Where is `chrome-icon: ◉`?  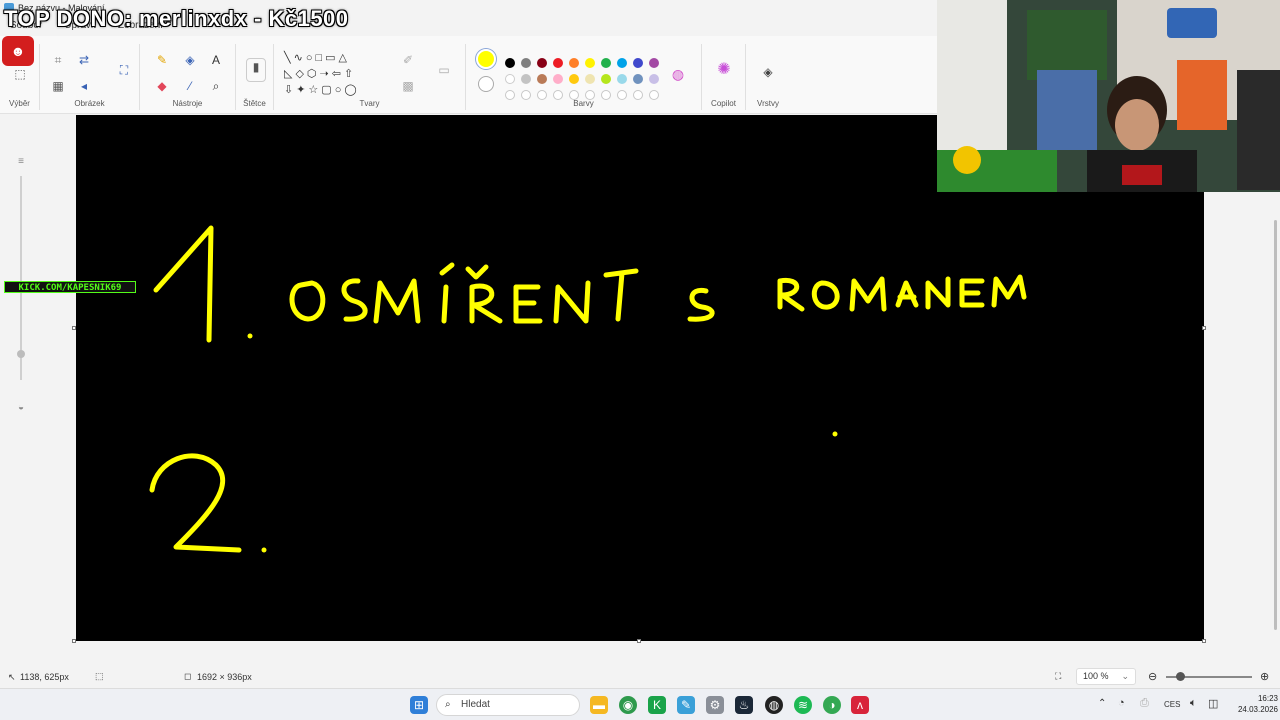
chrome-icon: ◉ is located at coordinates (628, 705).